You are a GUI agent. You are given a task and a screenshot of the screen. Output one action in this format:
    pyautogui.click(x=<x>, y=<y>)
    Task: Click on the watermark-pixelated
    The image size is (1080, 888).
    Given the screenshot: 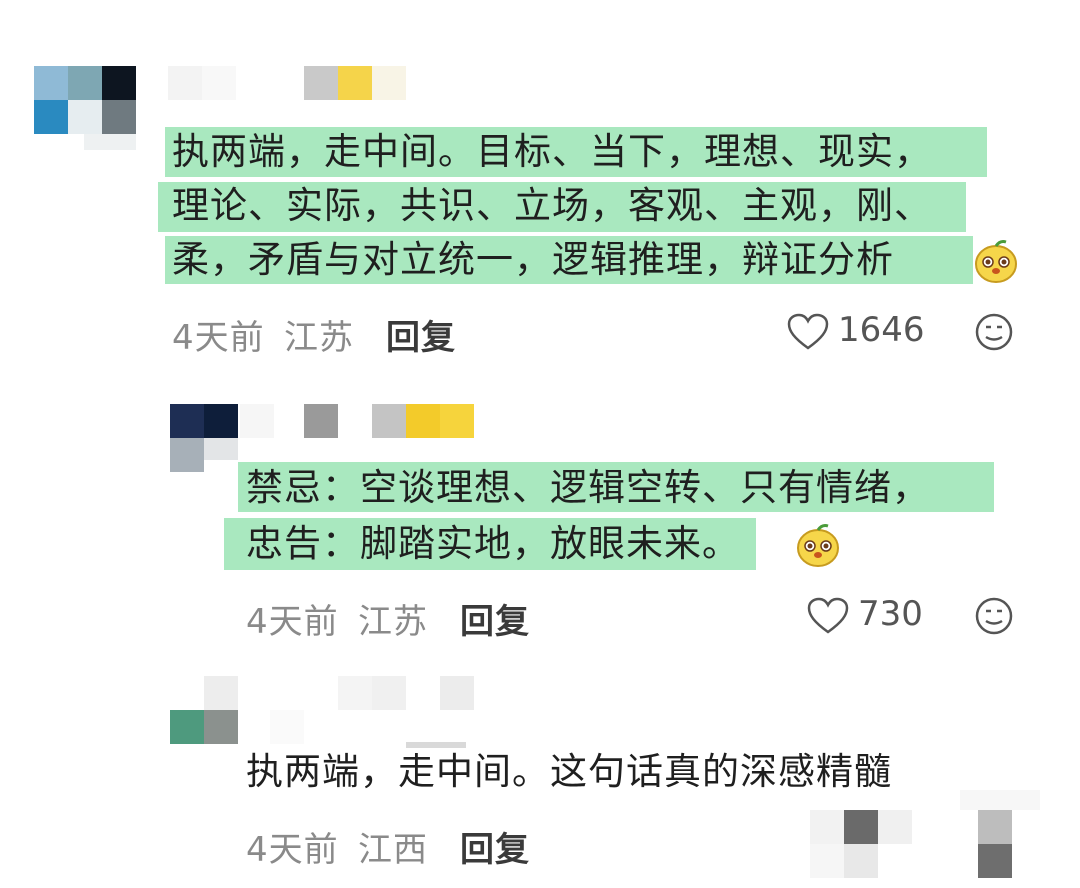 What is the action you would take?
    pyautogui.click(x=930, y=831)
    